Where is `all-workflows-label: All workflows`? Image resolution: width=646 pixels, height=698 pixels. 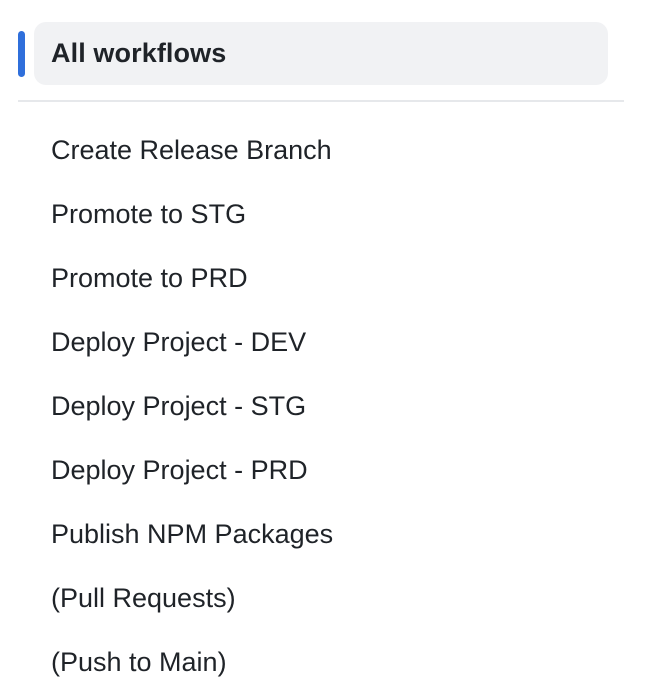 all-workflows-label: All workflows is located at coordinates (139, 53).